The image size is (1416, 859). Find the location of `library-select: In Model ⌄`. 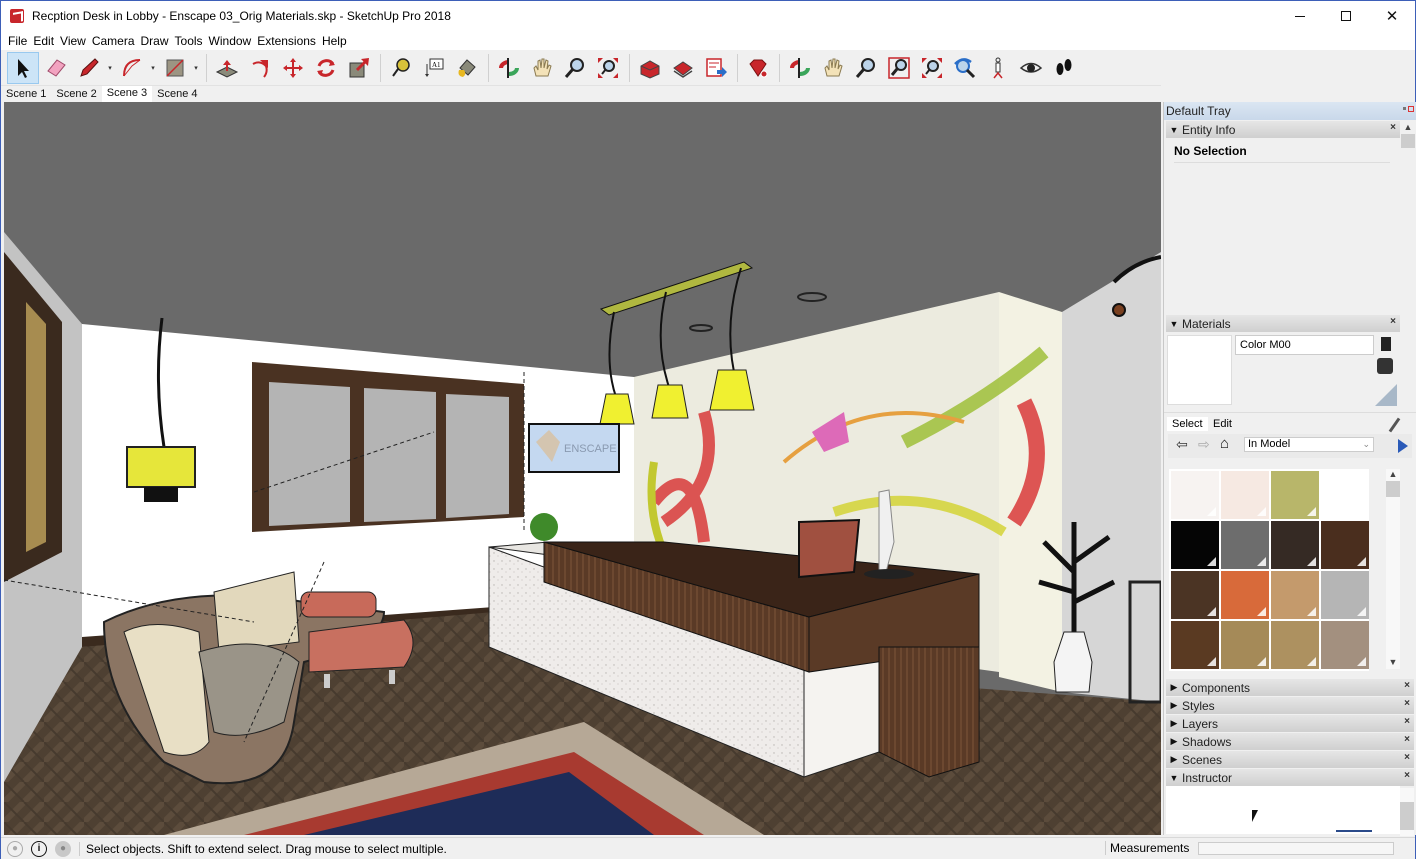

library-select: In Model ⌄ is located at coordinates (1309, 444).